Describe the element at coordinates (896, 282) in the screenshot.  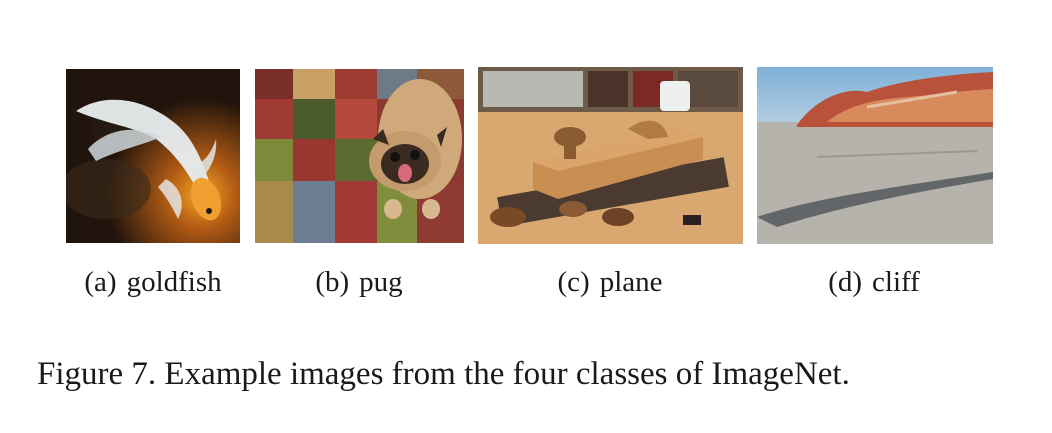
I see `caption-label: cliff` at that location.